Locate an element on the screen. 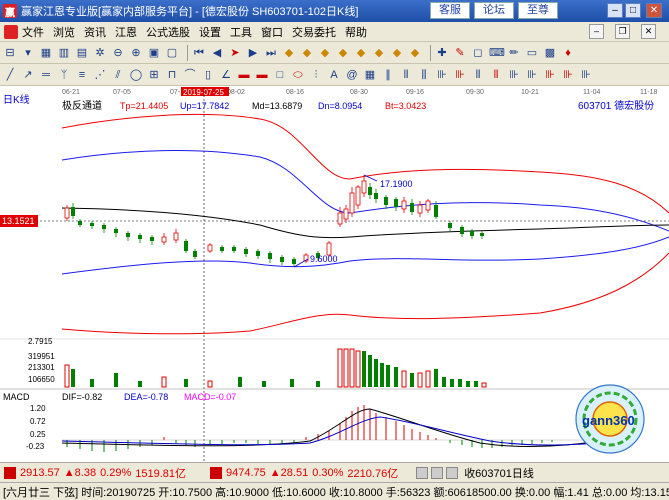  prev-icon: ◀ is located at coordinates (217, 53).